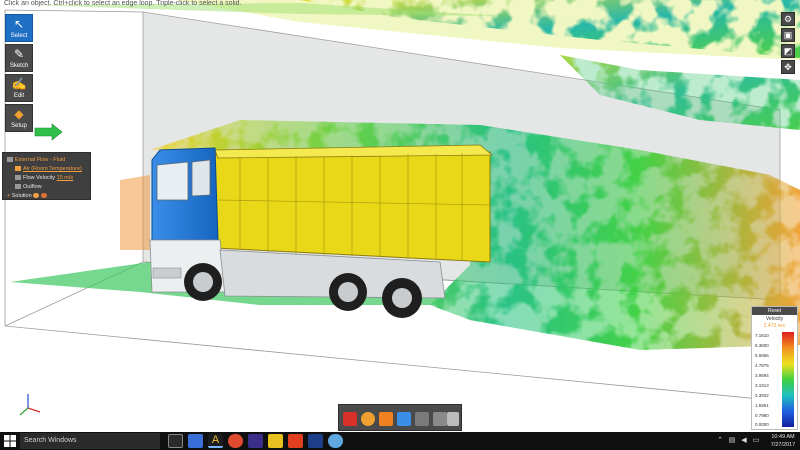  What do you see at coordinates (39, 178) in the screenshot?
I see `tree-inlet-label: Flow Velocity` at bounding box center [39, 178].